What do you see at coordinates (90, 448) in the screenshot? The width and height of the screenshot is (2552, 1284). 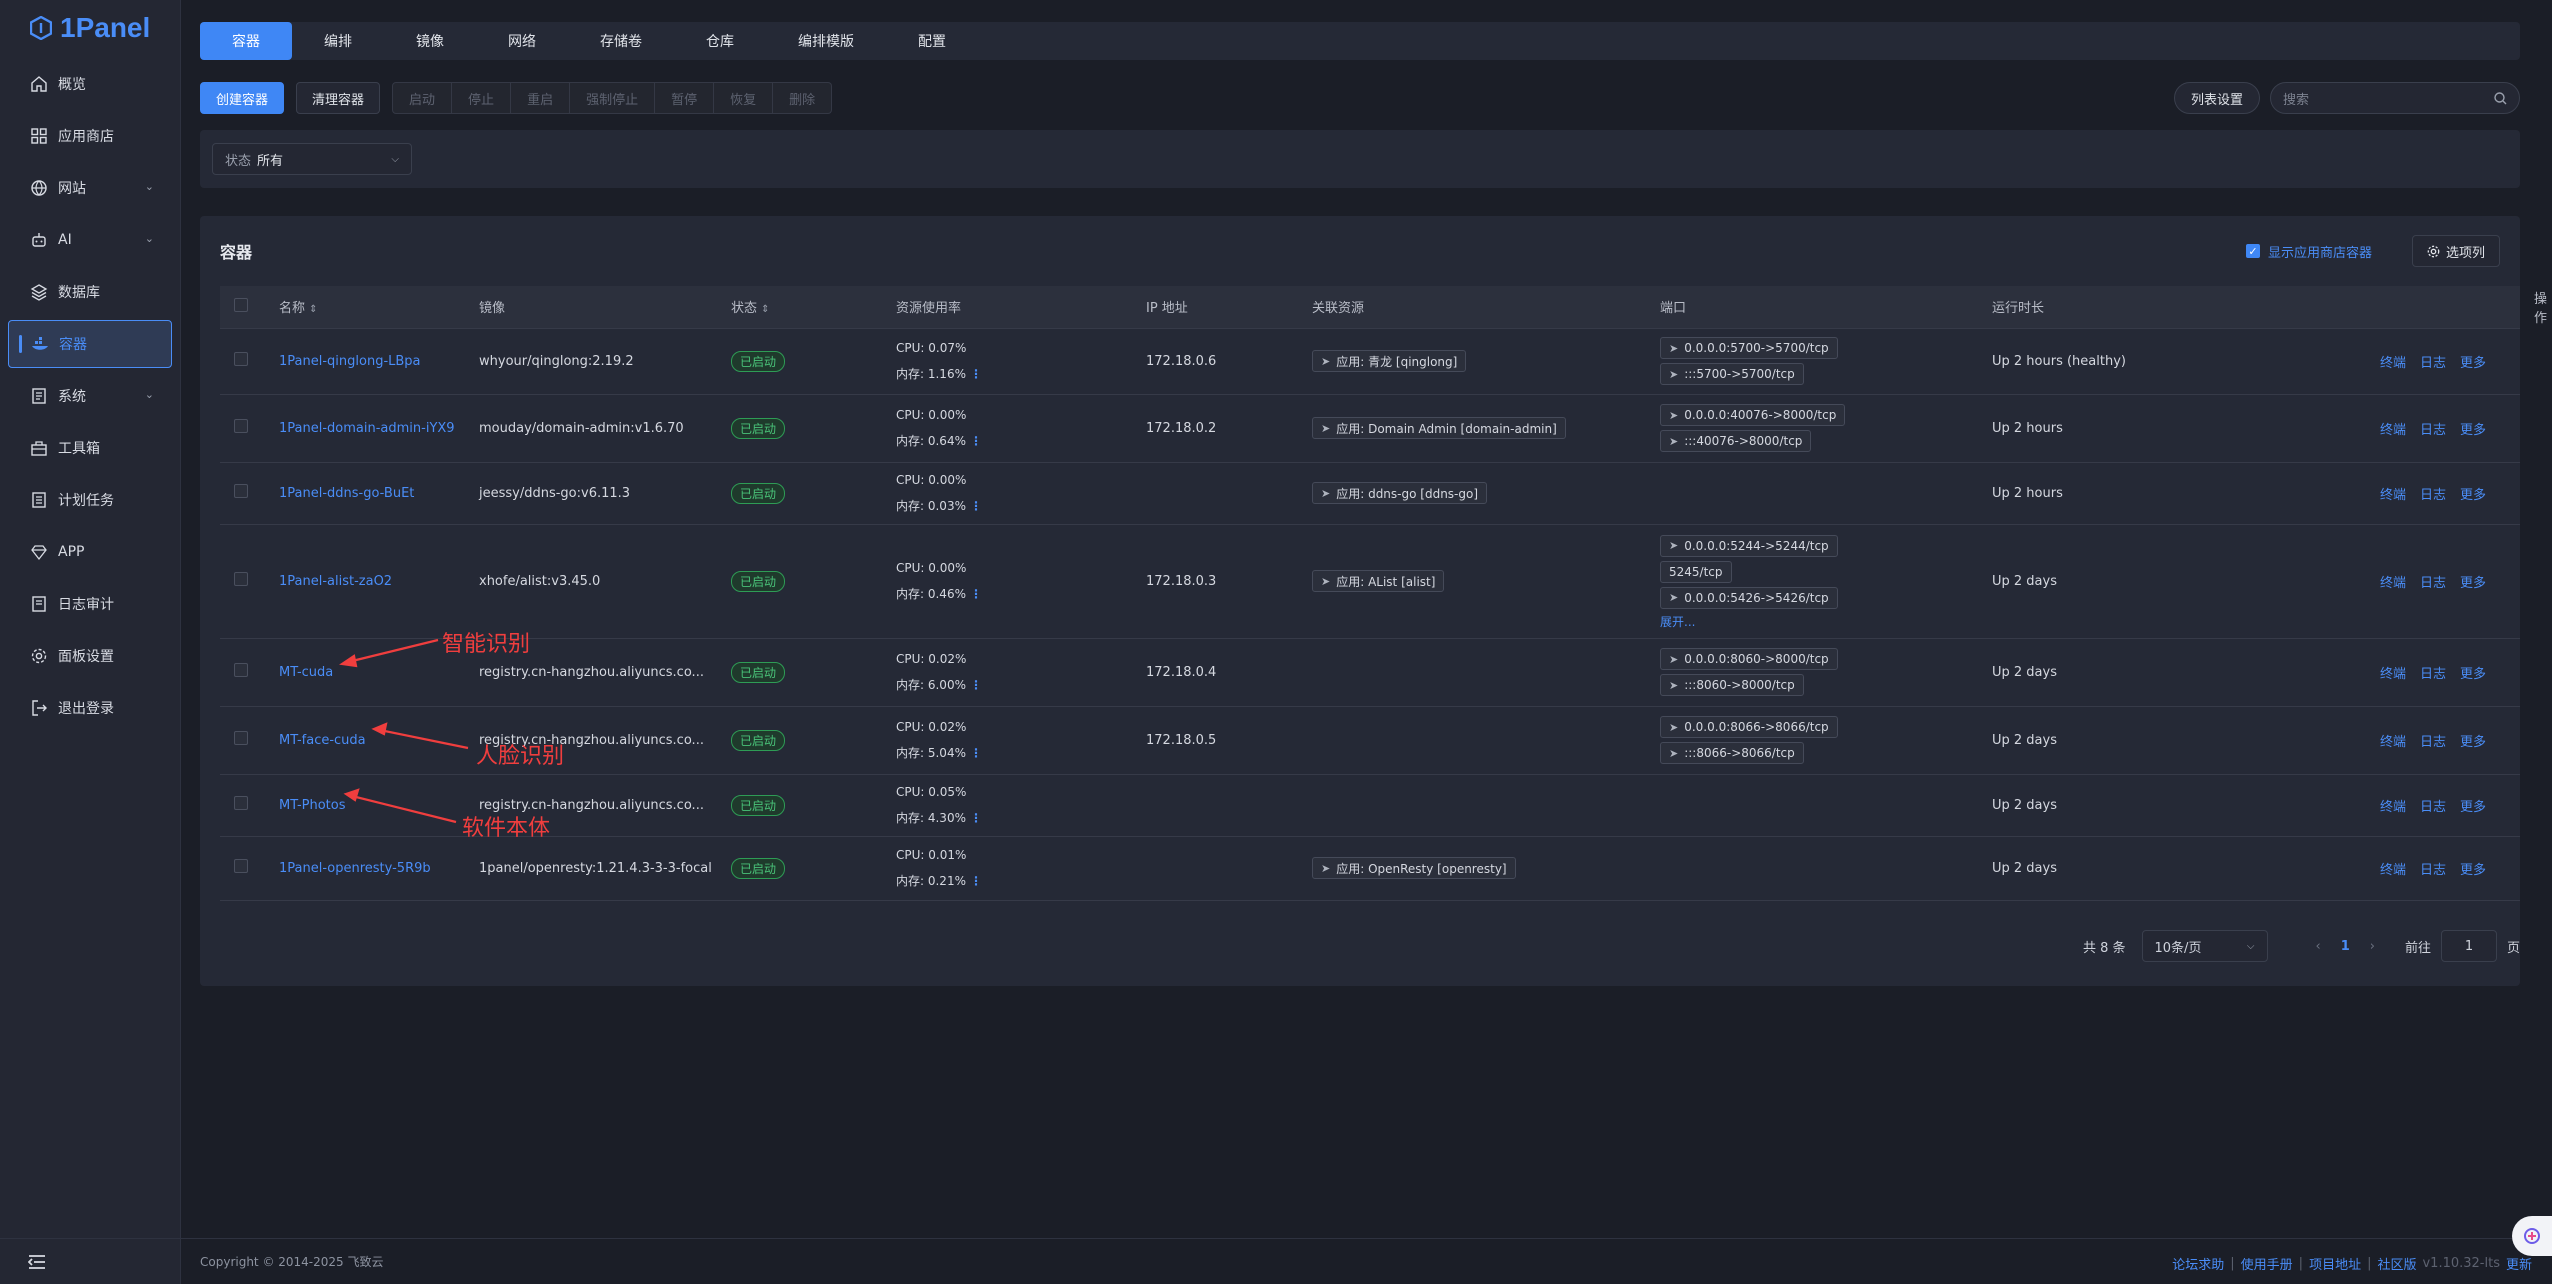 I see `sidebar-item-7: 工具箱` at bounding box center [90, 448].